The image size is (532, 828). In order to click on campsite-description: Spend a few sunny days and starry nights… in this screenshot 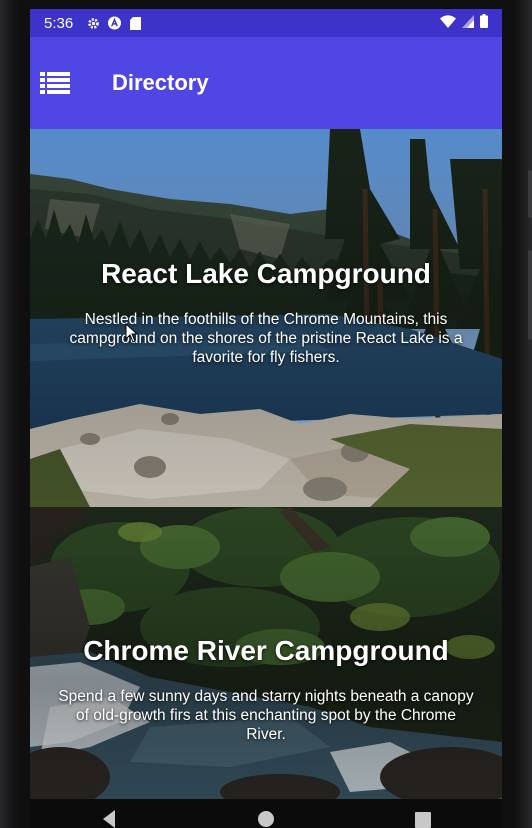, I will do `click(266, 715)`.